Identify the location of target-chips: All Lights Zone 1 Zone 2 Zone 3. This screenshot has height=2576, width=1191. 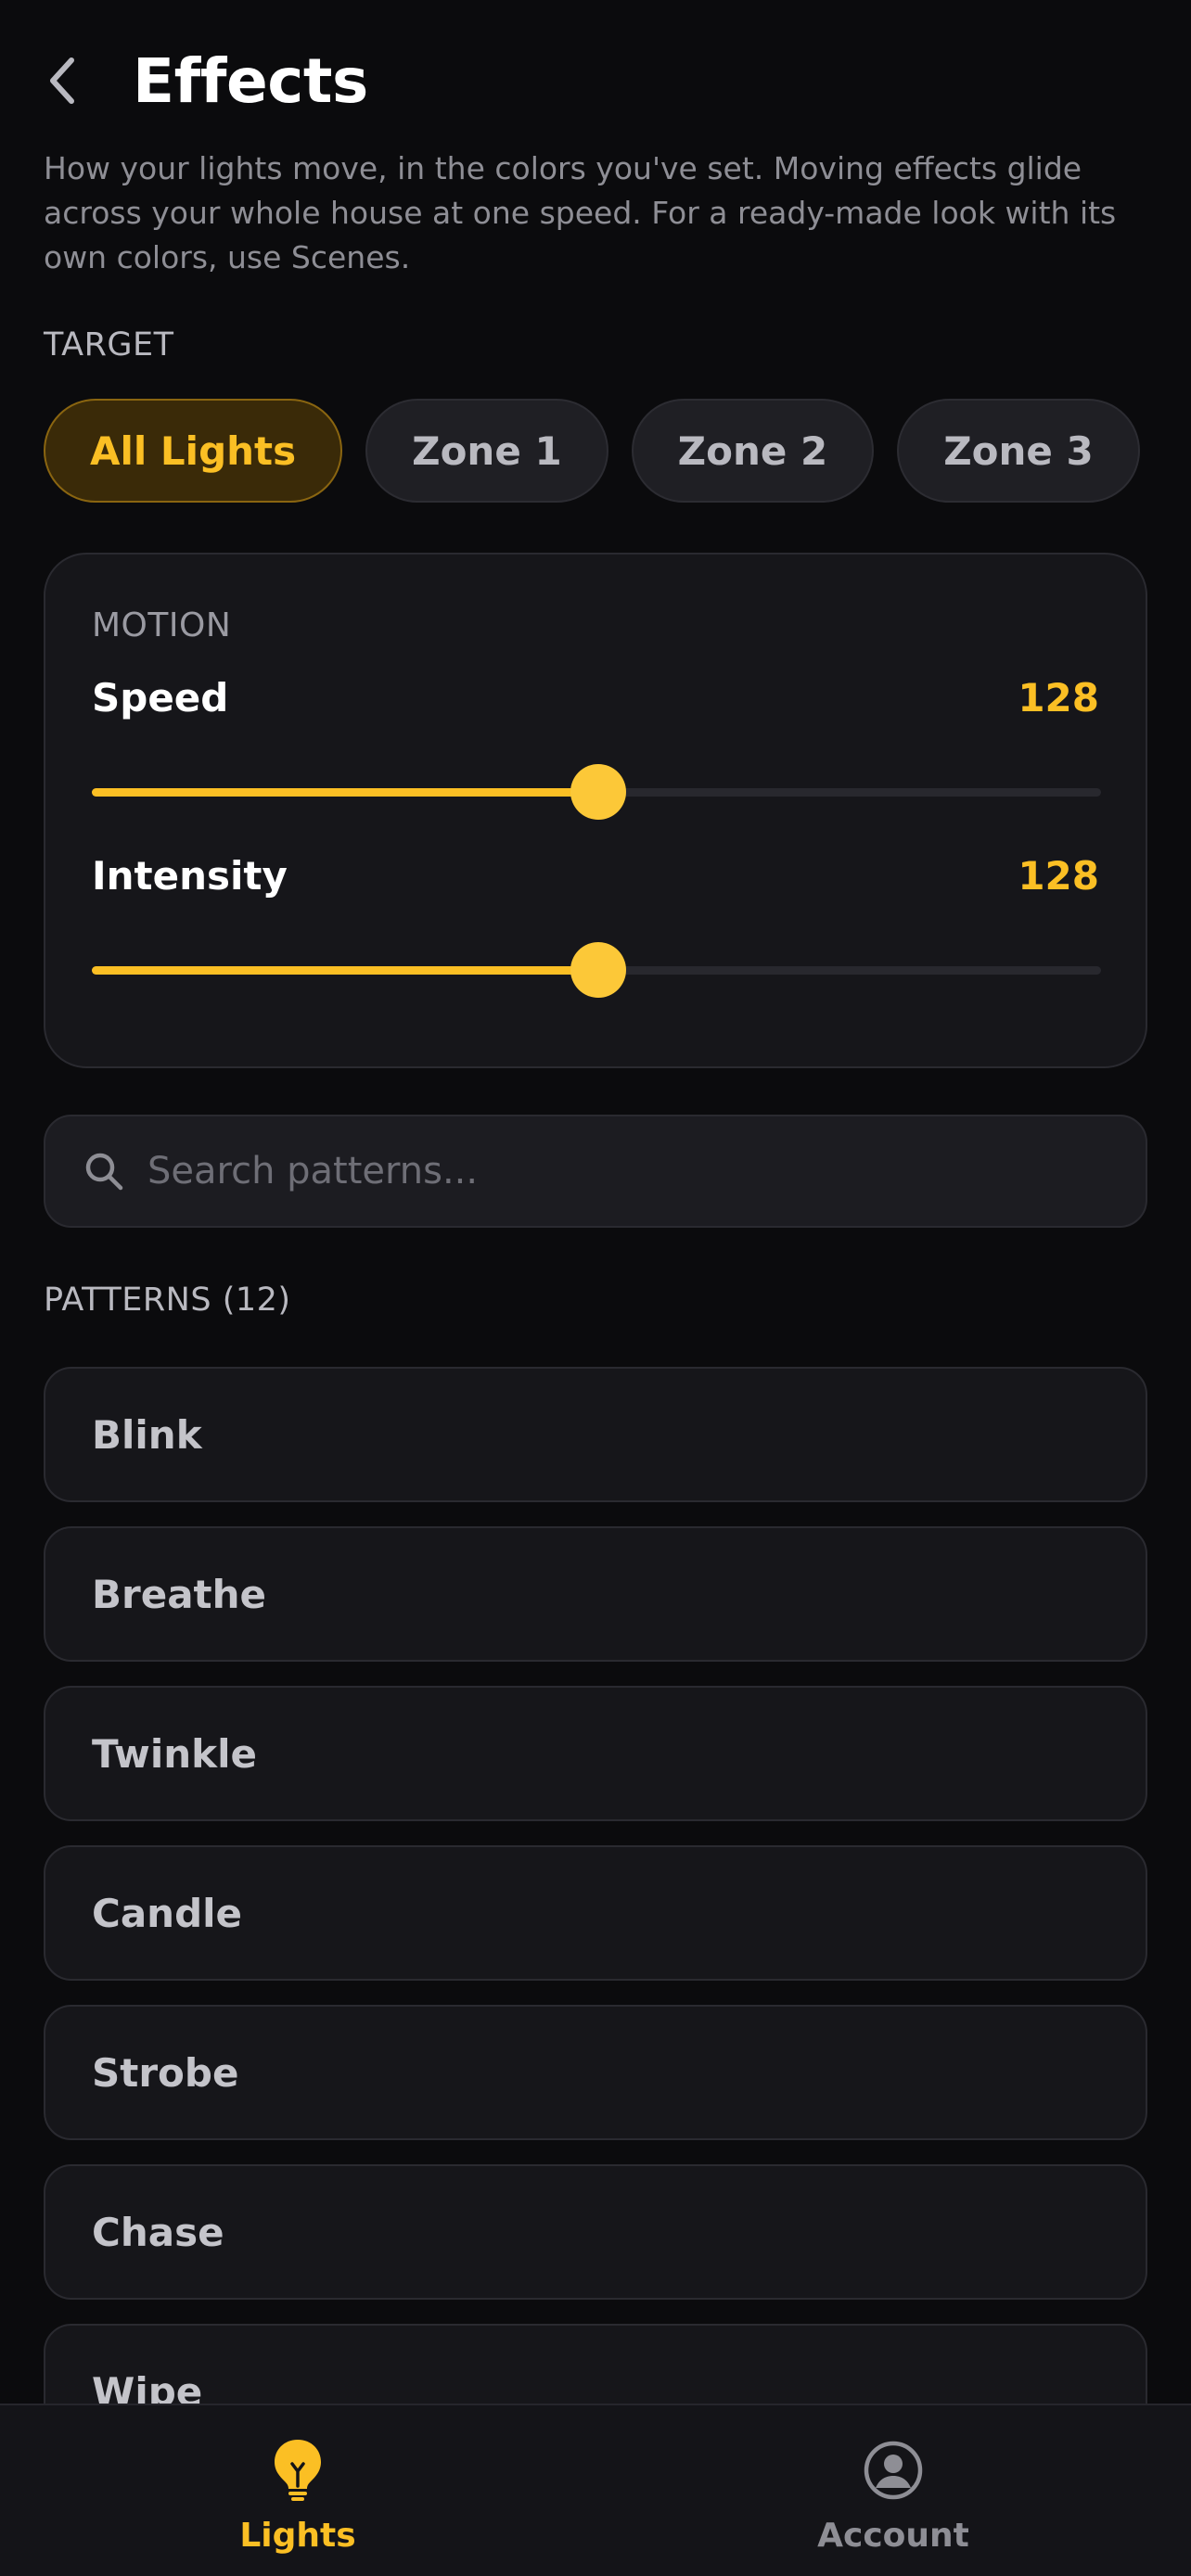
(592, 451).